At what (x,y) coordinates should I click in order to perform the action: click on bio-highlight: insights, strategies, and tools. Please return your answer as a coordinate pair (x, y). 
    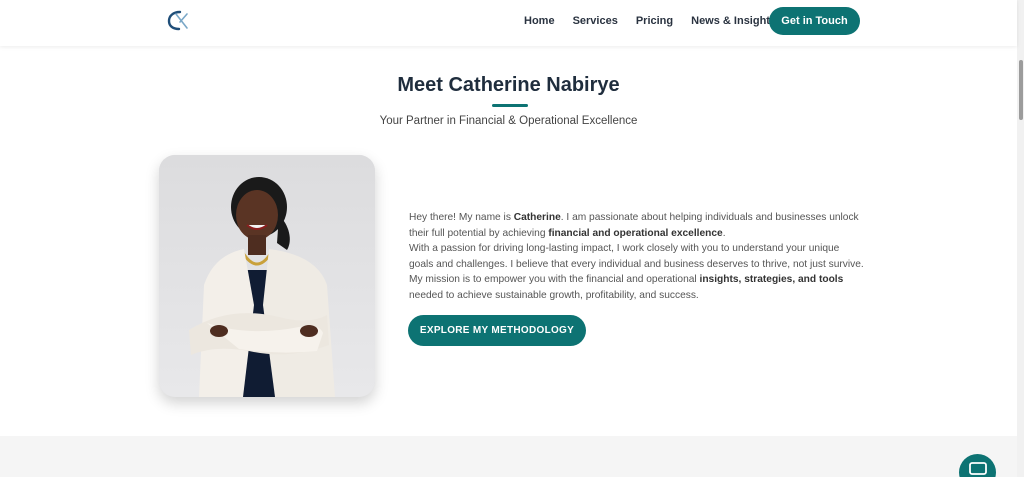
    Looking at the image, I should click on (771, 280).